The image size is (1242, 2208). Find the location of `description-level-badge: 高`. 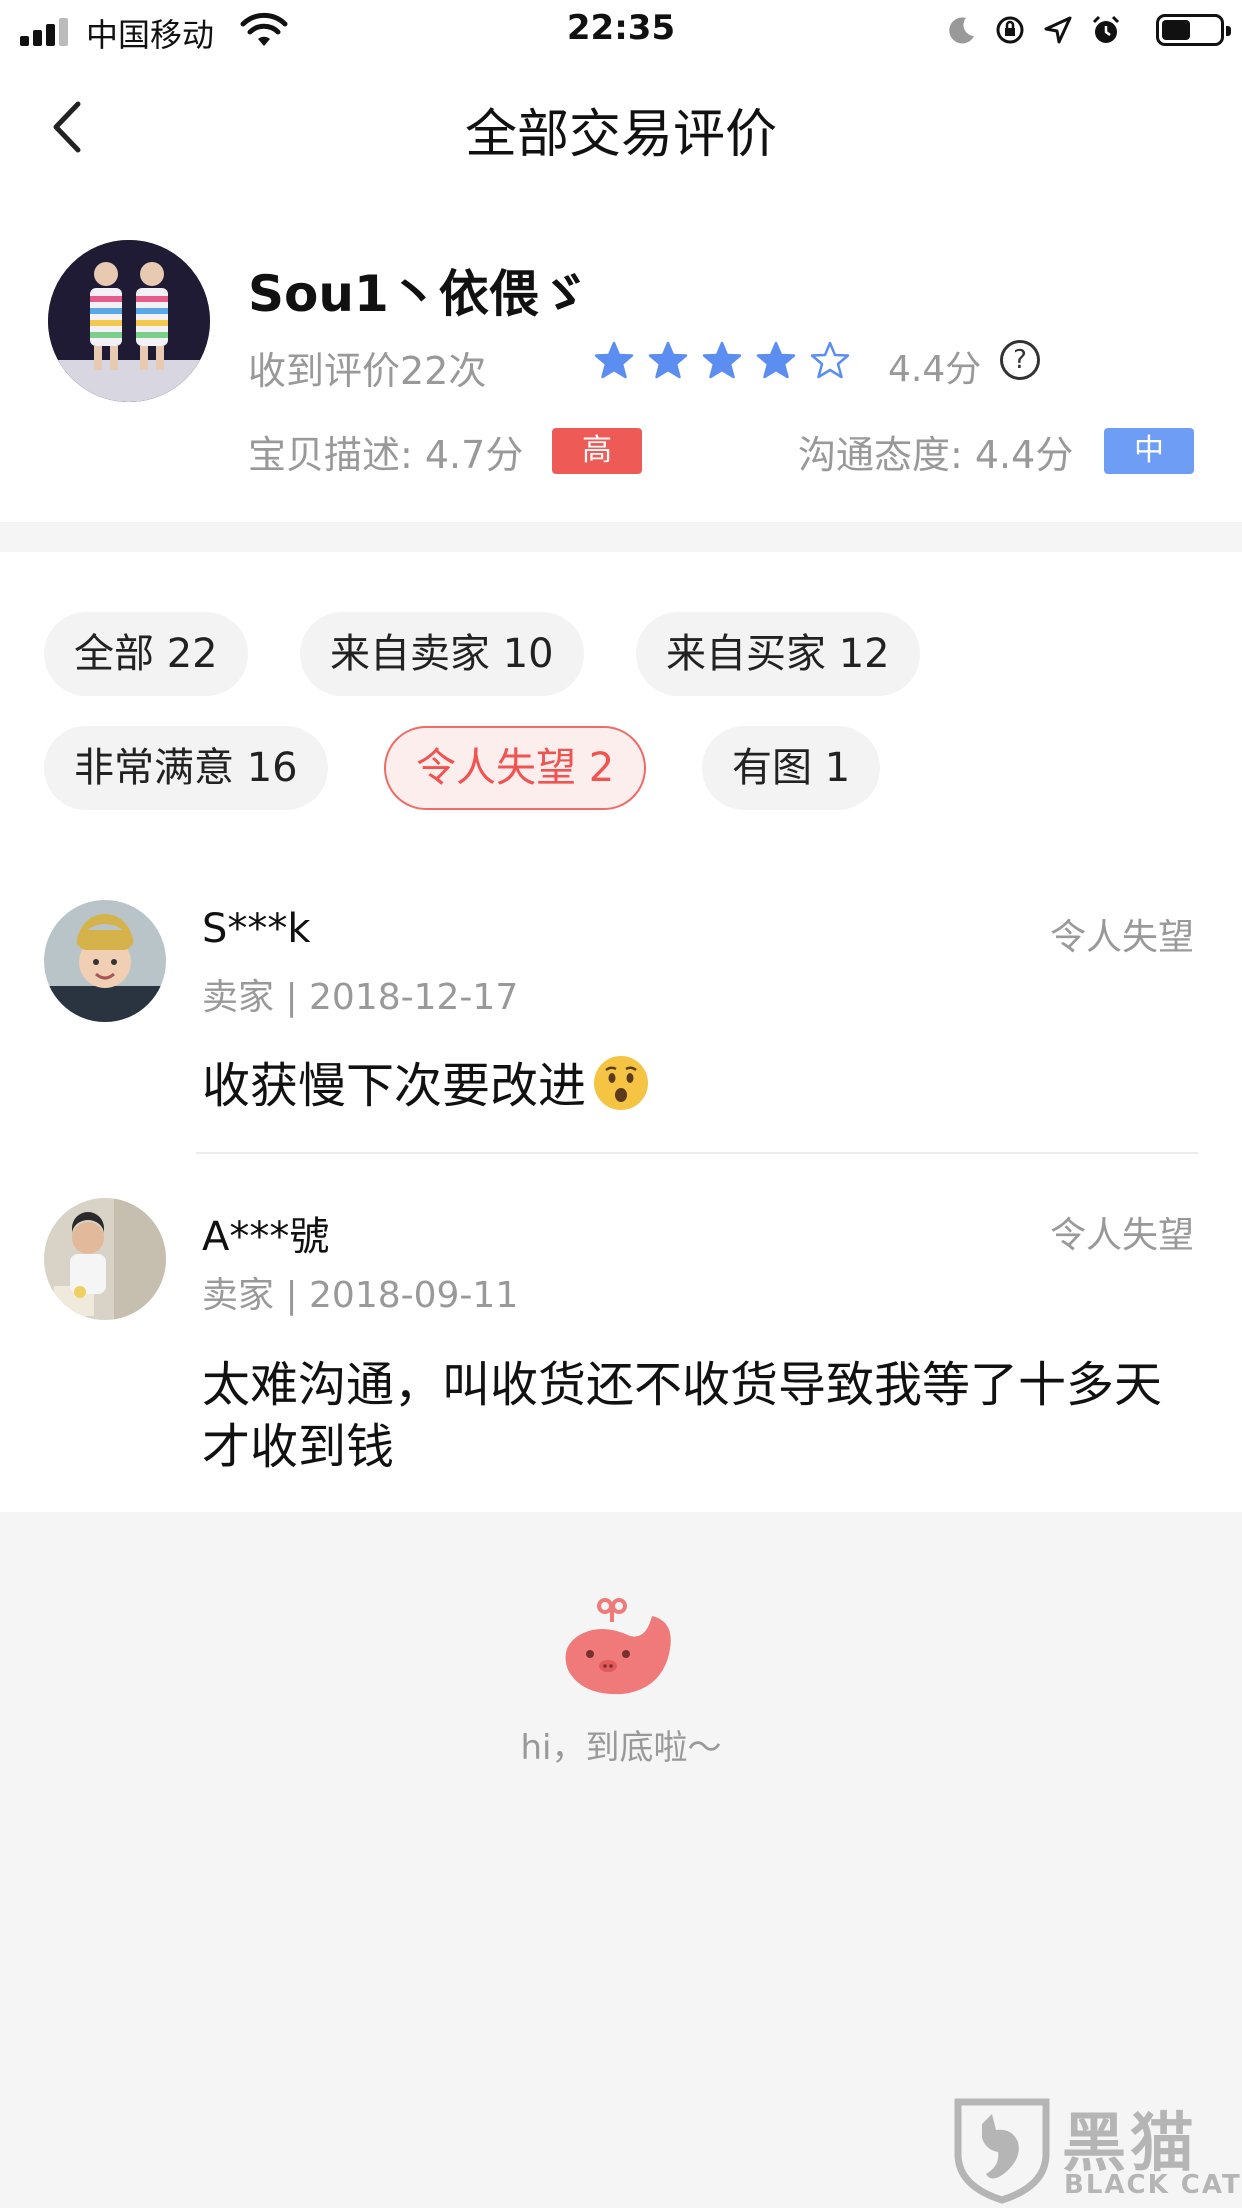

description-level-badge: 高 is located at coordinates (597, 451).